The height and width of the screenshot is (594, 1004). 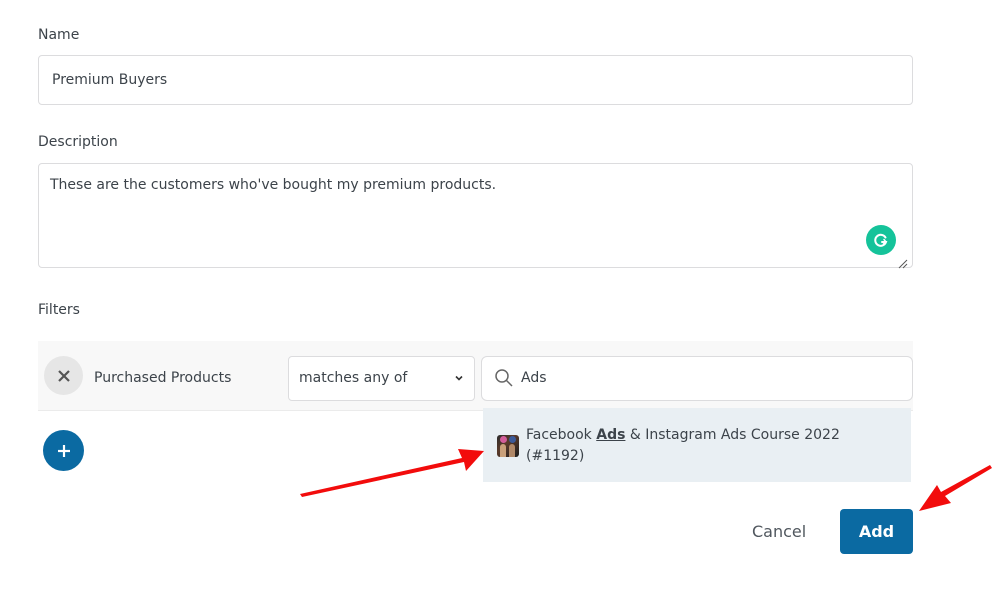 What do you see at coordinates (555, 456) in the screenshot?
I see `option-id: (#1192)` at bounding box center [555, 456].